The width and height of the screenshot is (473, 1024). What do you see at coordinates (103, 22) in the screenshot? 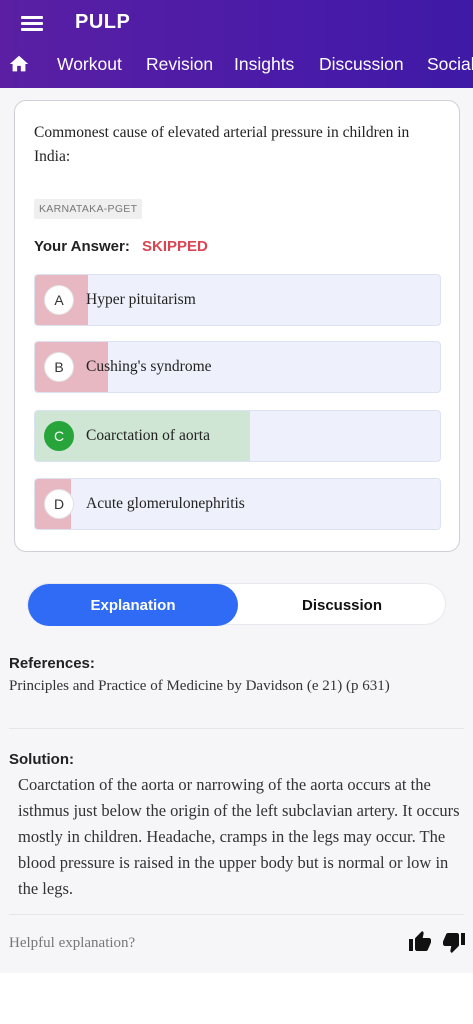
I see `app-title: PULP` at bounding box center [103, 22].